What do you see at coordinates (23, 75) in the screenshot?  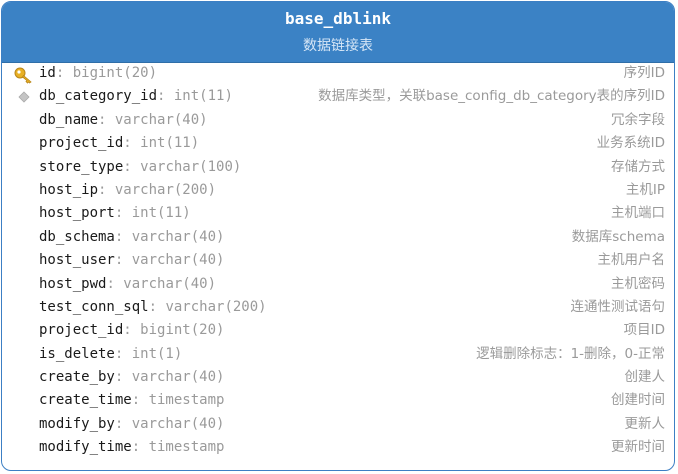 I see `key-icon` at bounding box center [23, 75].